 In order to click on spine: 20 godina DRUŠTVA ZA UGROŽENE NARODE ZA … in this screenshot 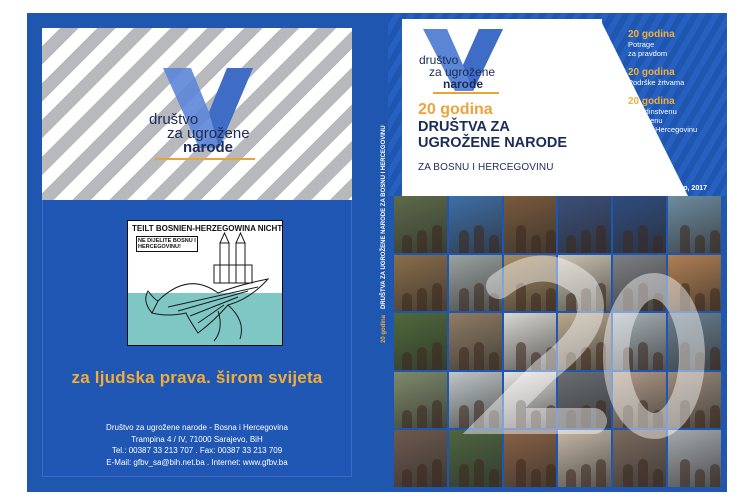, I will do `click(377, 252)`.